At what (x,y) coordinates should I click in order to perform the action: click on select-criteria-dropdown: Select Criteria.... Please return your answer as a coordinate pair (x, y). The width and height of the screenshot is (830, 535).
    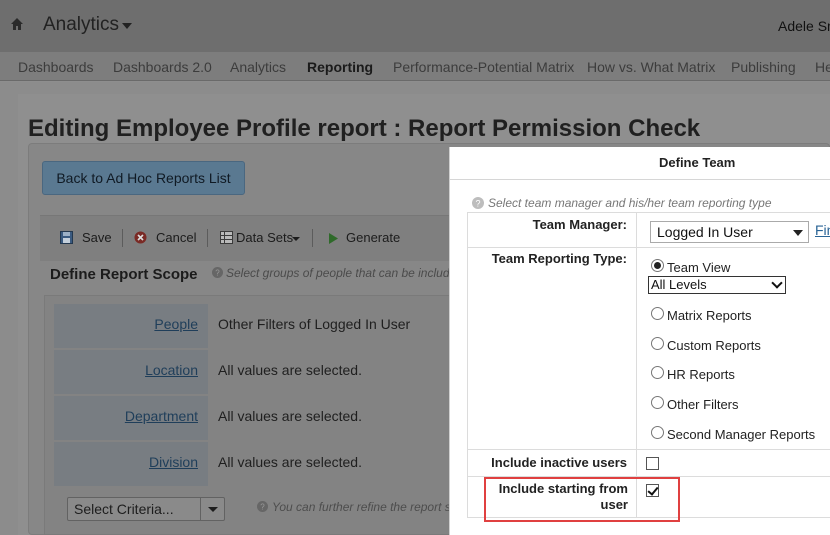
    Looking at the image, I should click on (146, 509).